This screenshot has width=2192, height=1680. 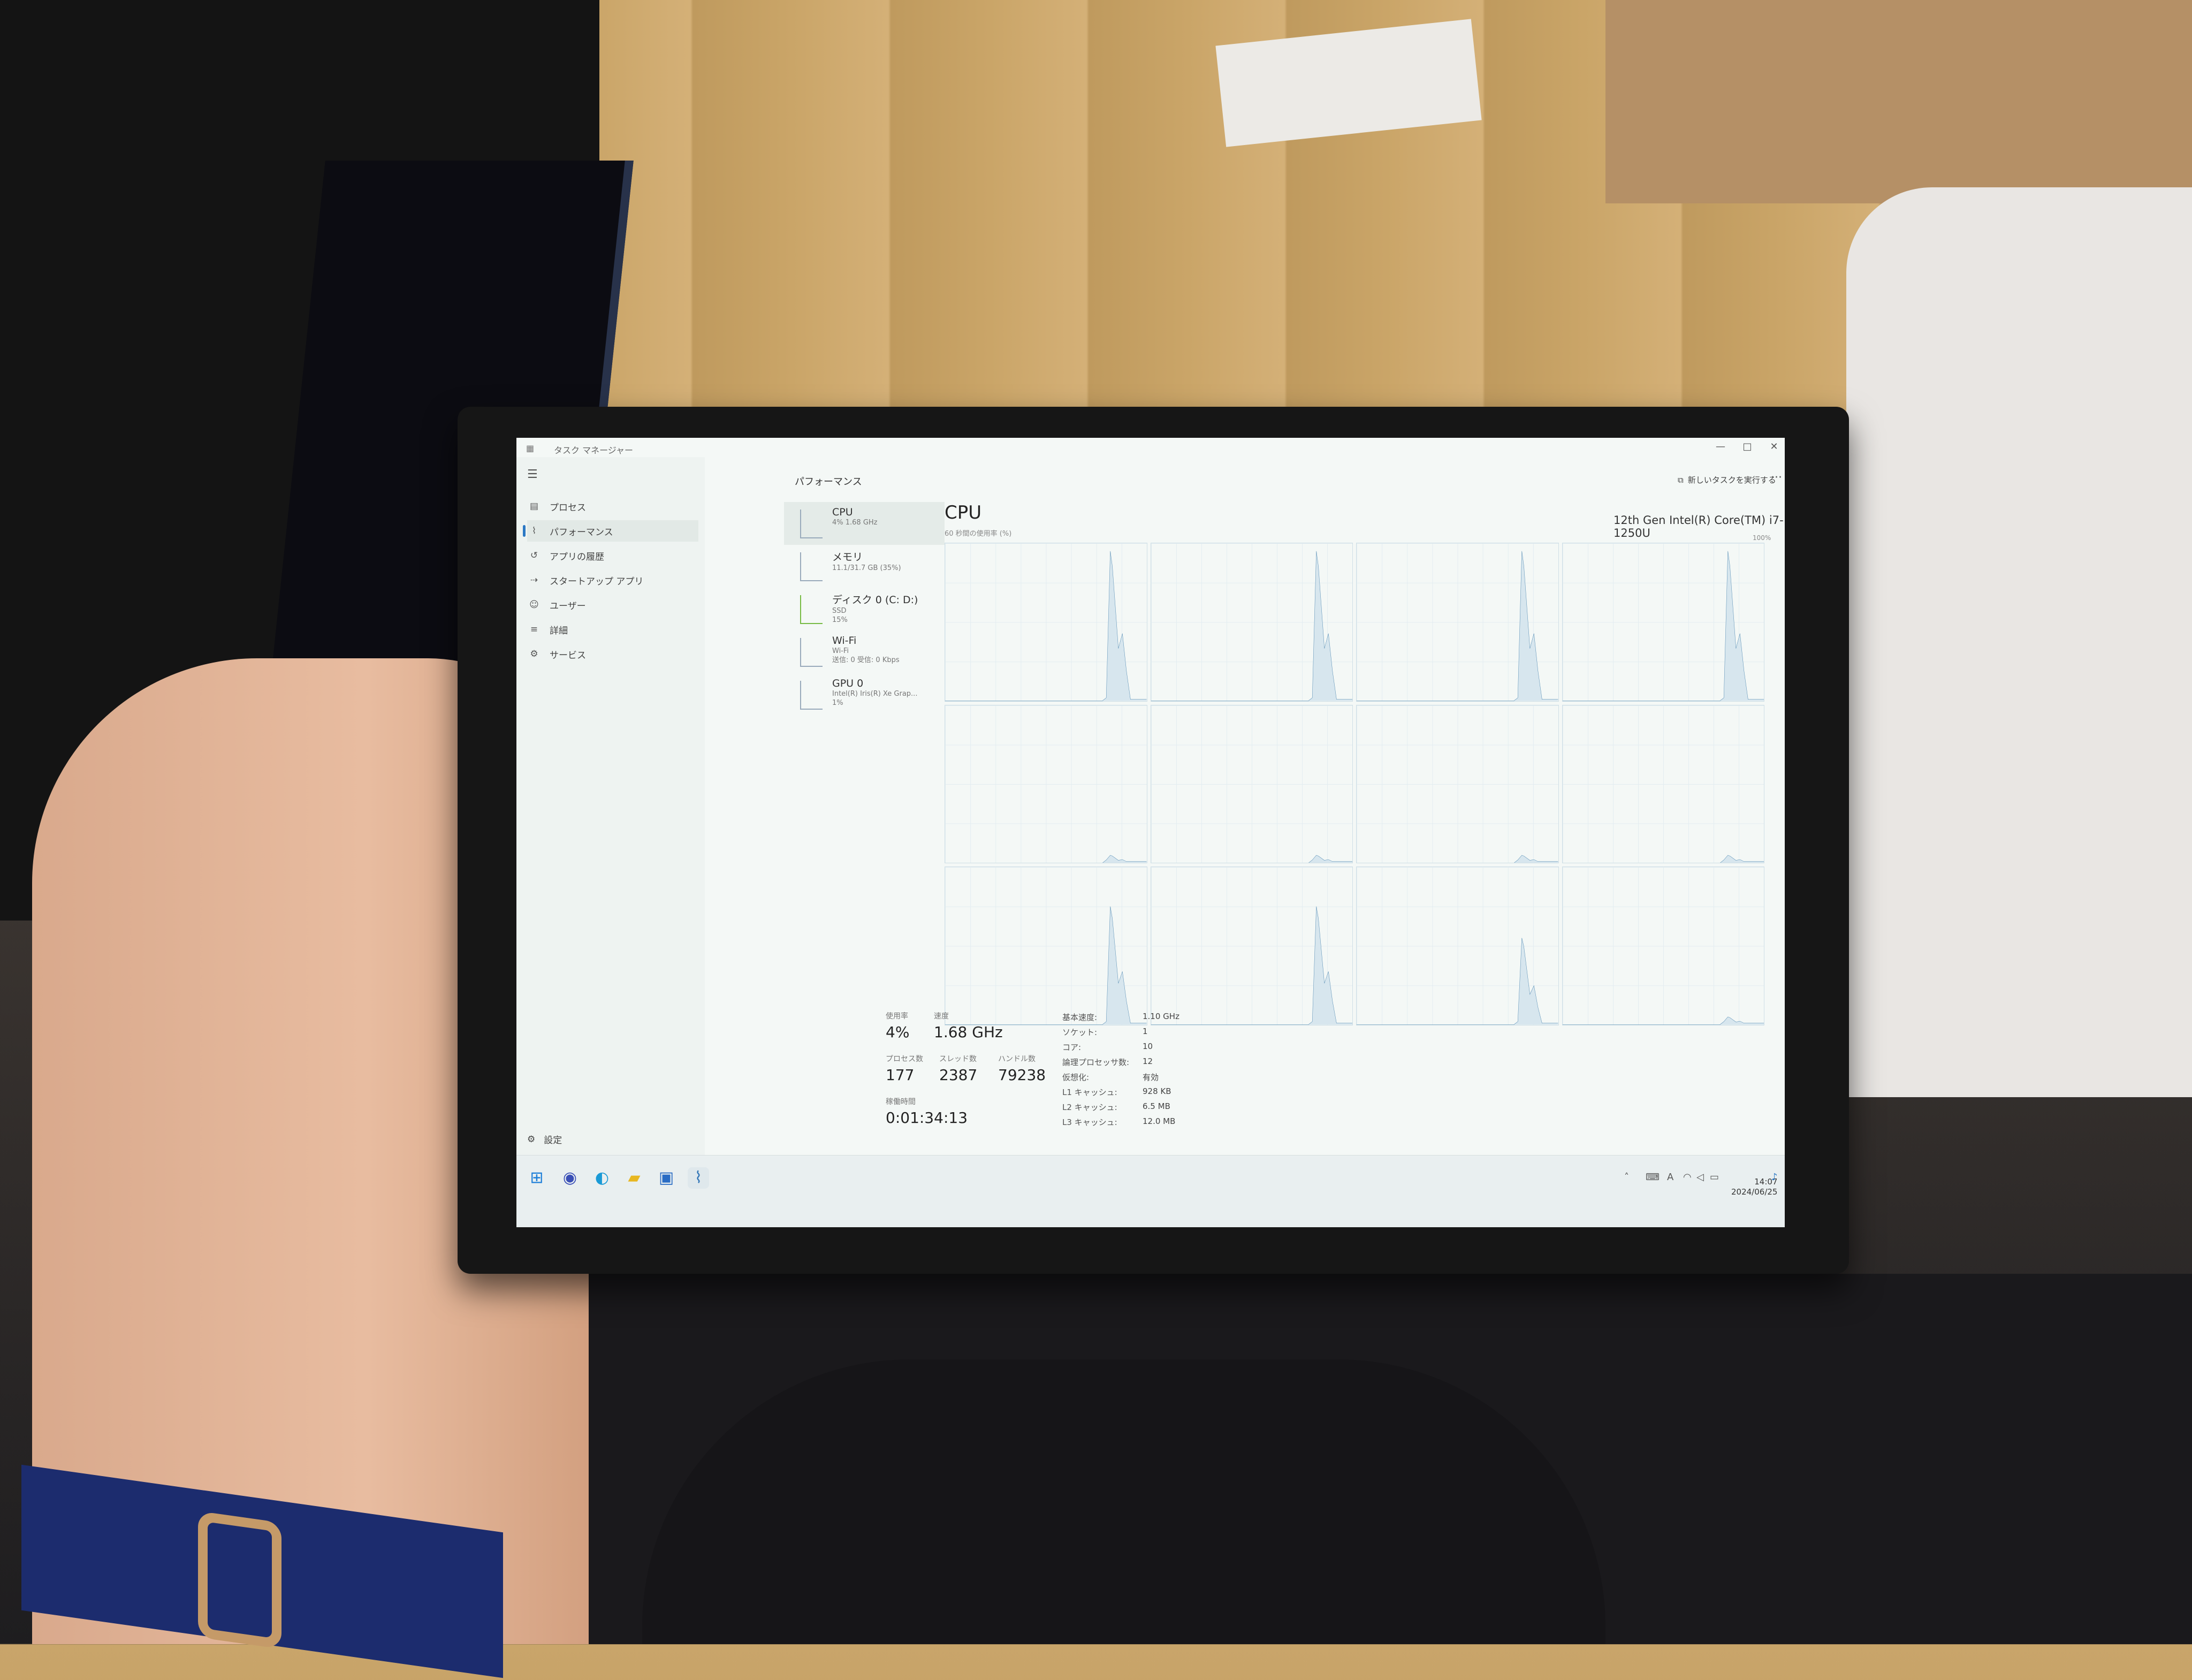 I want to click on resource-detail-2: 送信: 0 受信: 0 Kbps, so click(x=866, y=660).